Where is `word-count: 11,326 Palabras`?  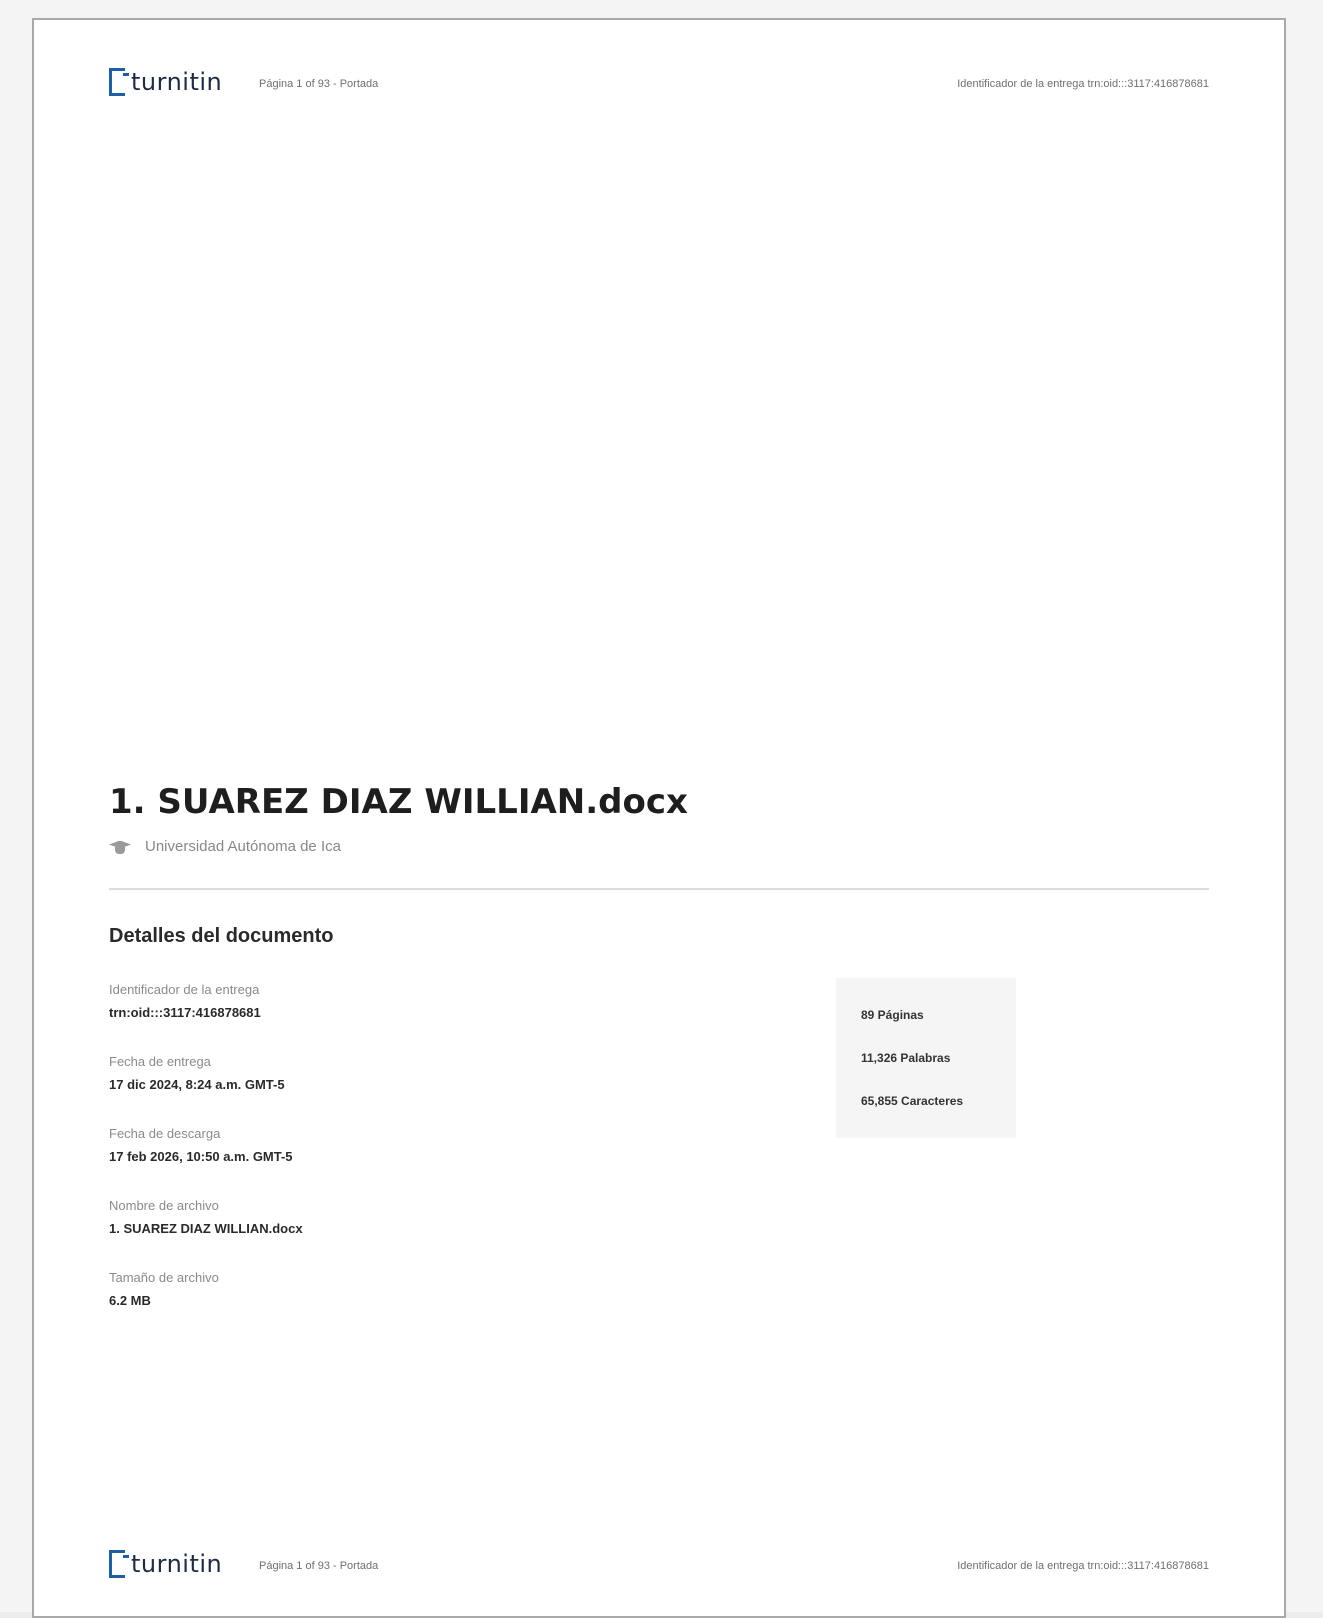
word-count: 11,326 Palabras is located at coordinates (906, 1058).